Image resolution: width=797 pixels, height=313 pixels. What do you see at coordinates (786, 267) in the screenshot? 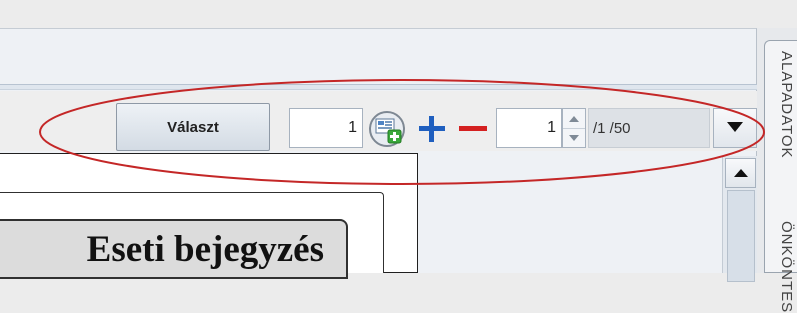
I see `side-tab-label-2: ÖNKÖNTES` at bounding box center [786, 267].